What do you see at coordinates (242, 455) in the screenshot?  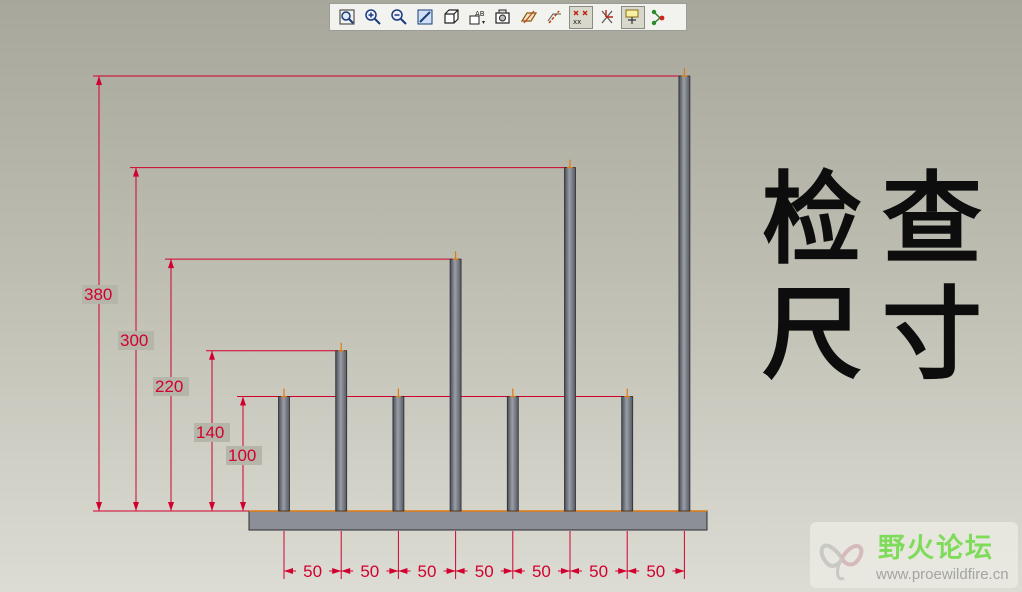 I see `vertical-dimension-value: 100` at bounding box center [242, 455].